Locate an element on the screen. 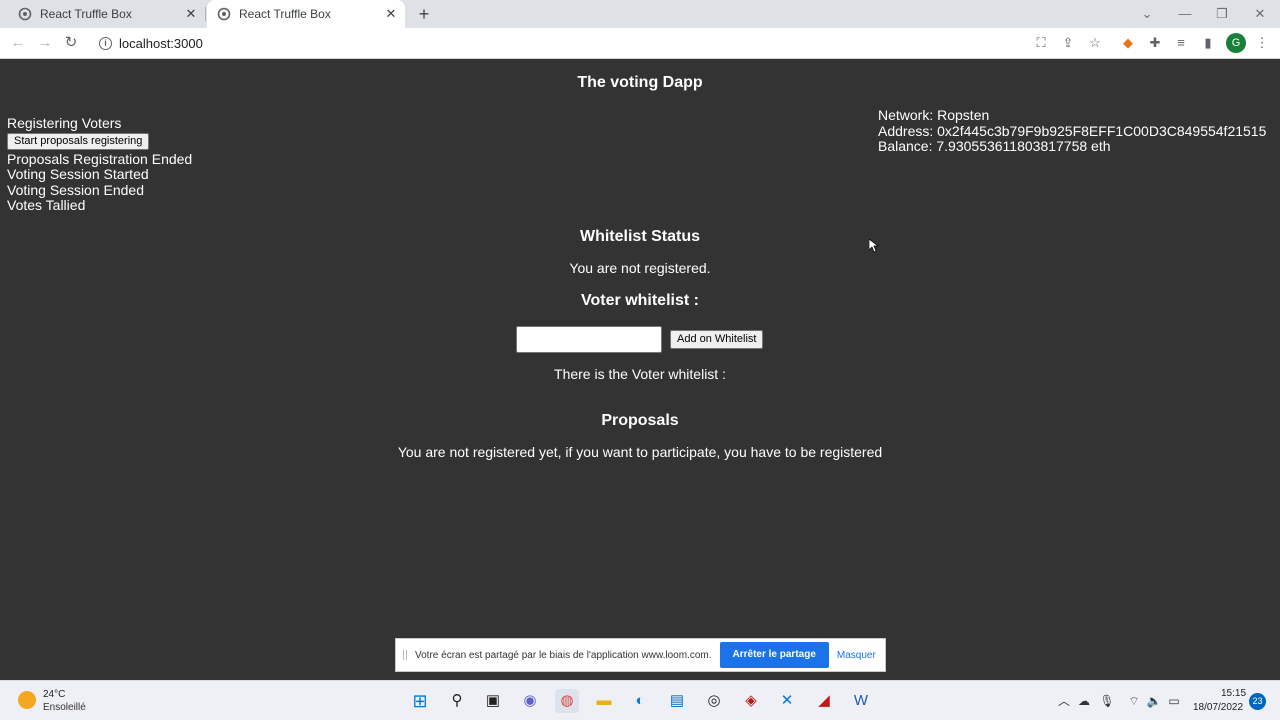 Image resolution: width=1280 pixels, height=720 pixels. reload-icon: ↻ is located at coordinates (71, 43).